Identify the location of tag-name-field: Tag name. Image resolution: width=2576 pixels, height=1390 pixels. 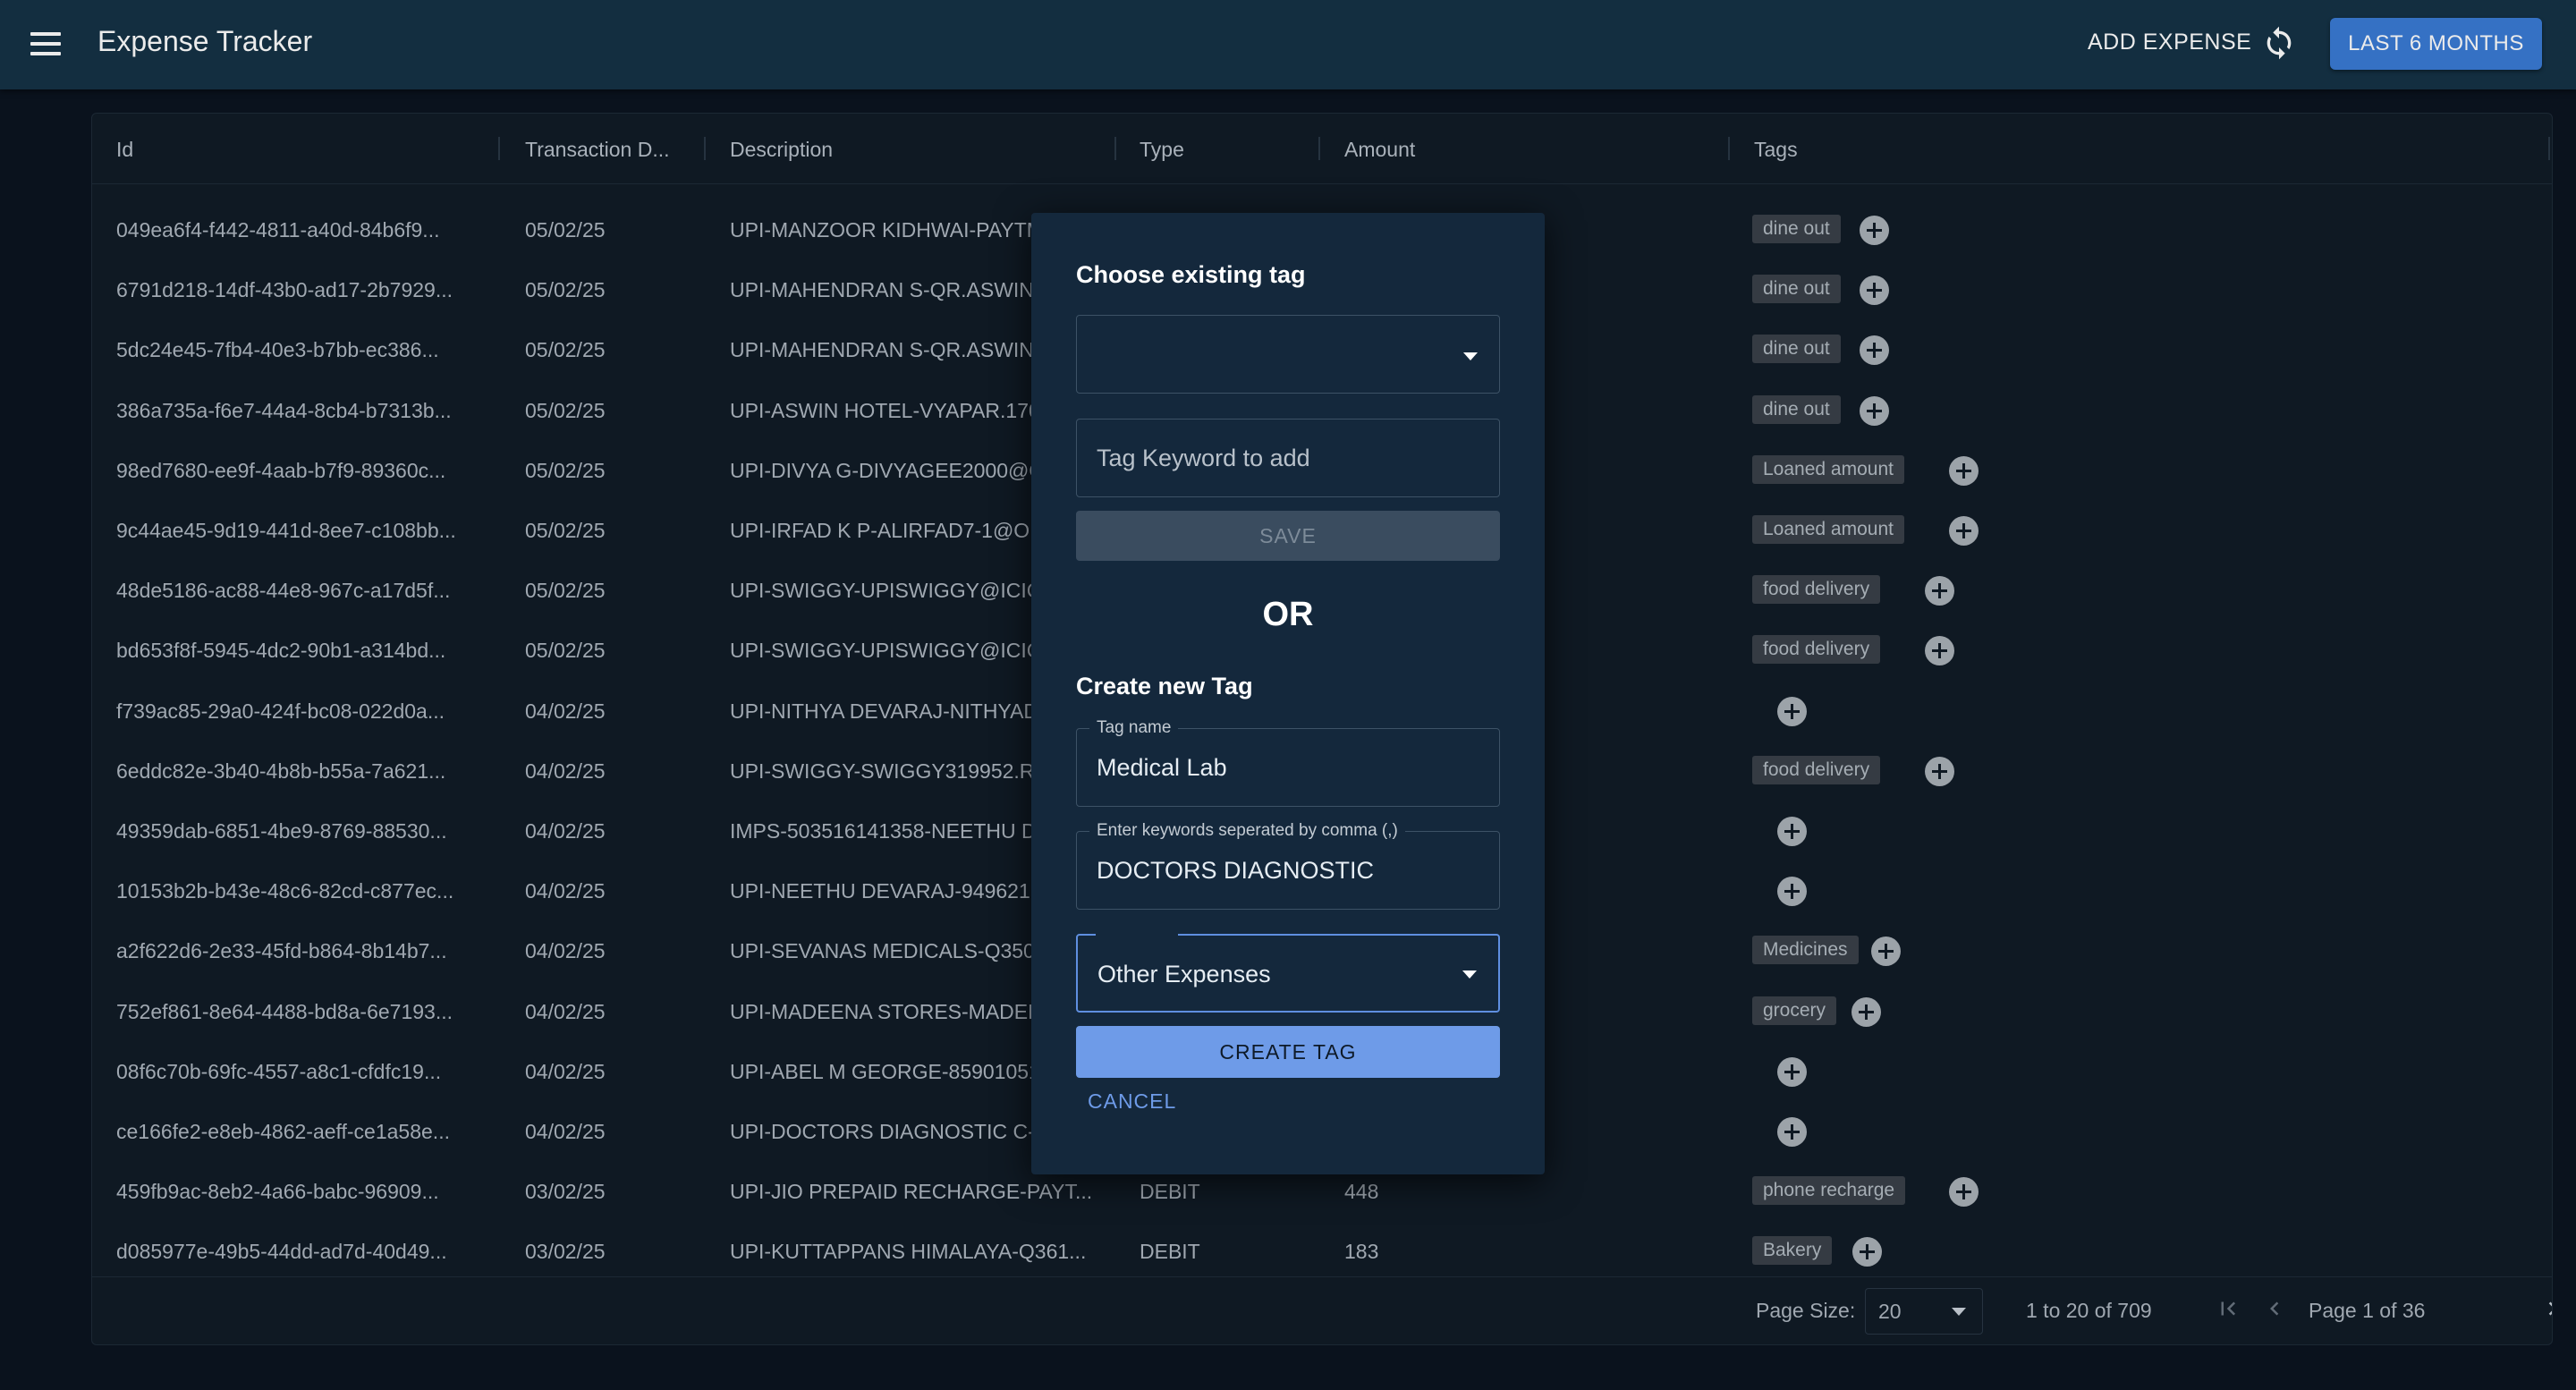
(1288, 762).